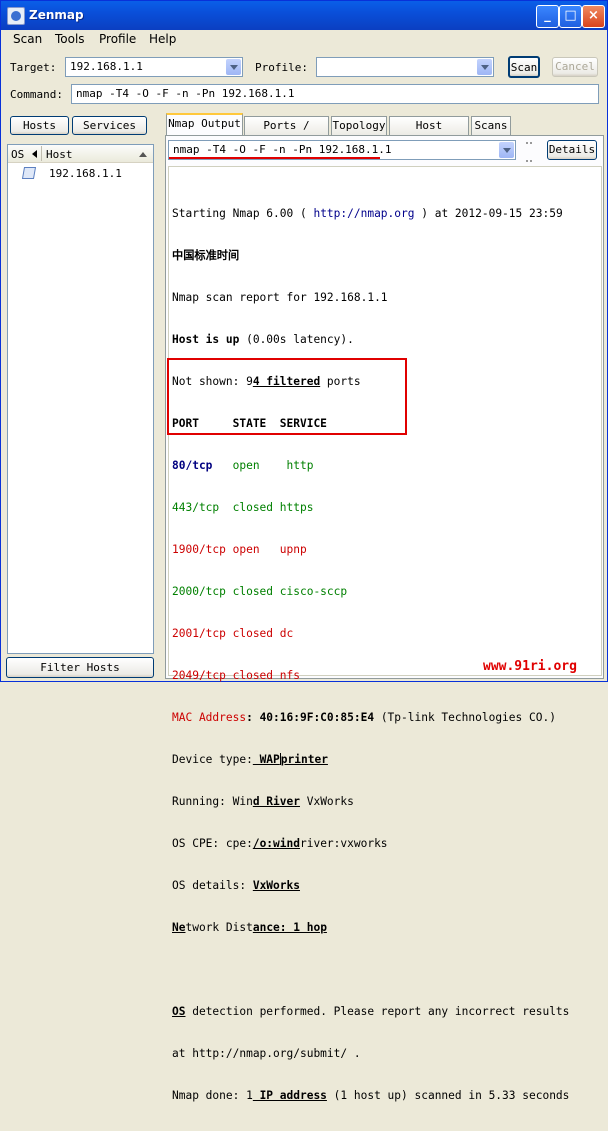  What do you see at coordinates (384, 466) in the screenshot?
I see `port-row: 80/tcp open http` at bounding box center [384, 466].